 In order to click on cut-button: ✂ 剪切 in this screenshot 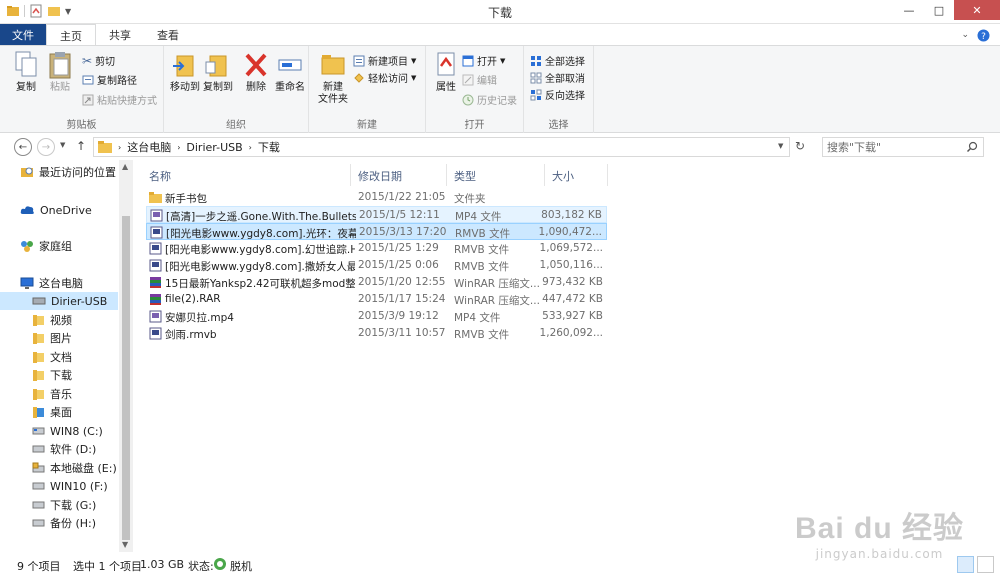, I will do `click(99, 61)`.